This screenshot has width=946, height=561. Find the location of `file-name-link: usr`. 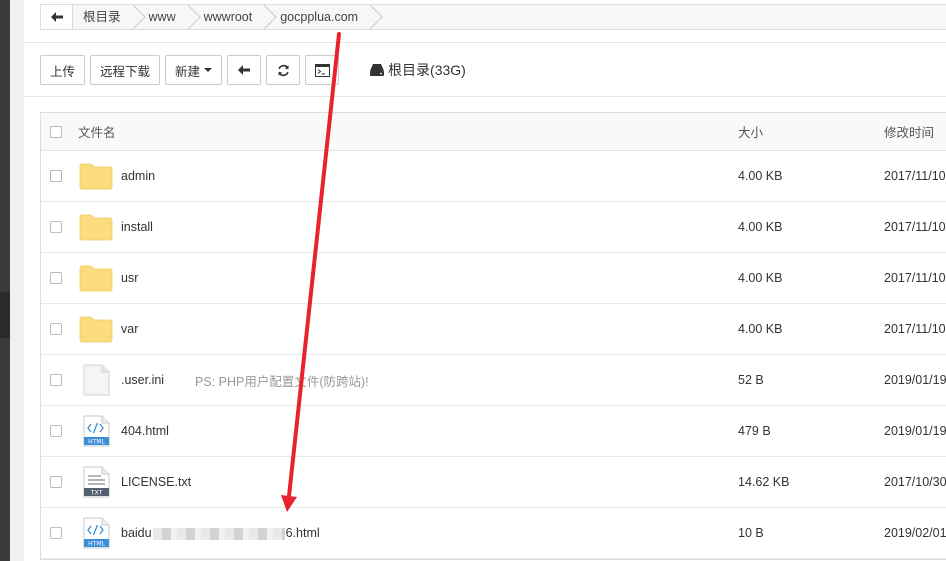

file-name-link: usr is located at coordinates (129, 278).